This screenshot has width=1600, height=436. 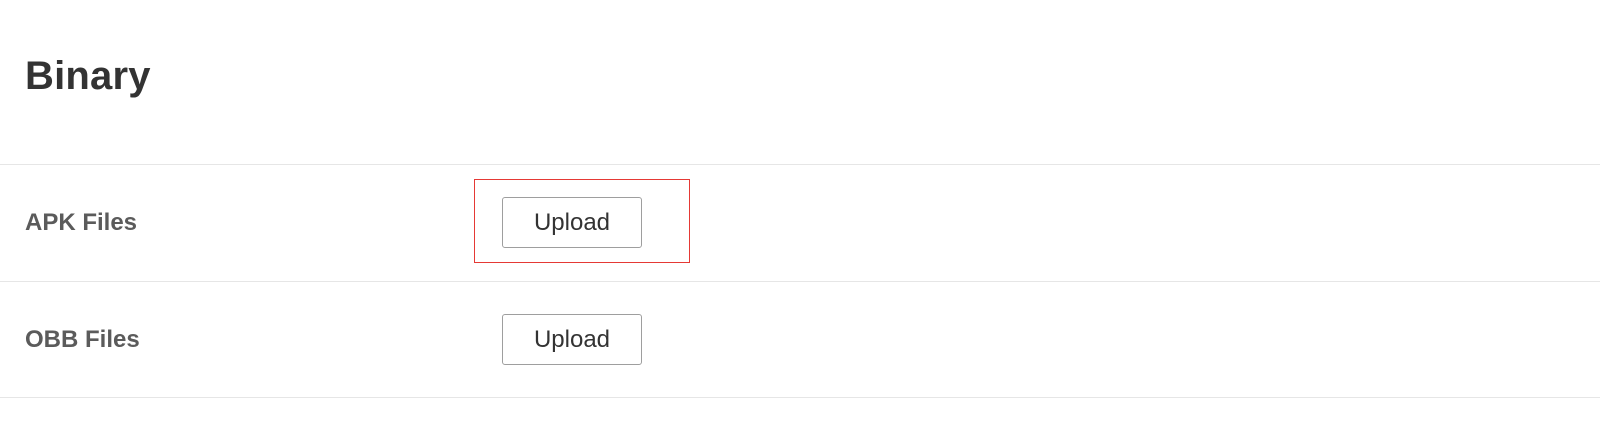 What do you see at coordinates (800, 397) in the screenshot?
I see `divider-bottom` at bounding box center [800, 397].